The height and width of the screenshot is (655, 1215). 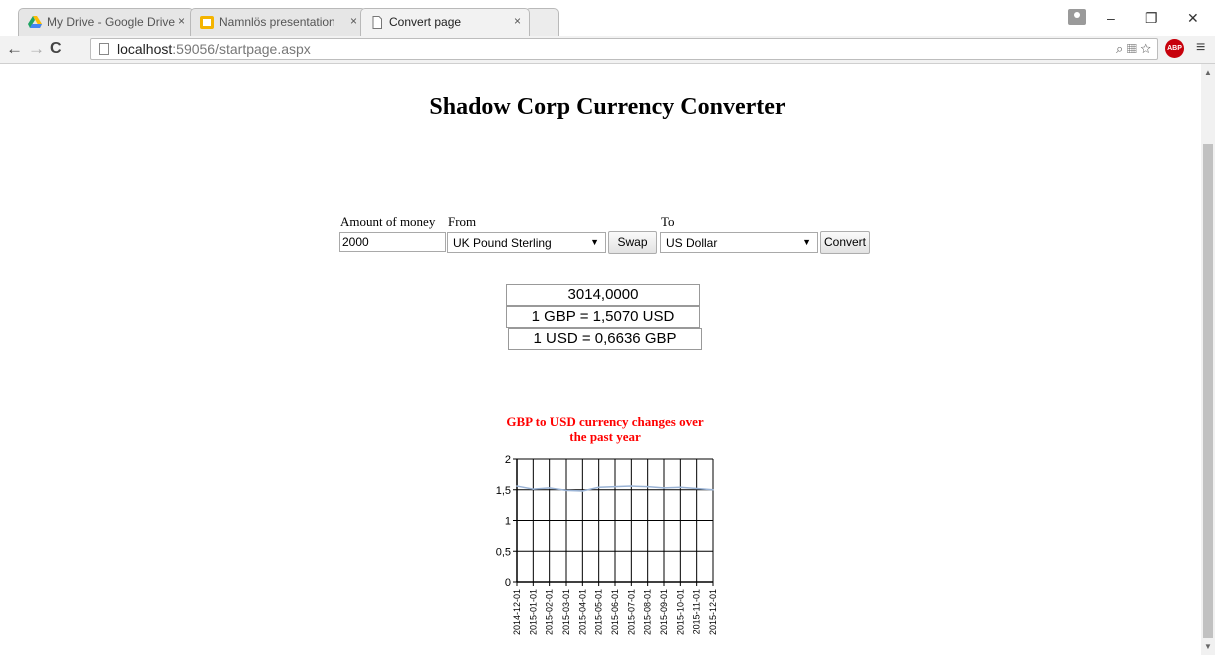 What do you see at coordinates (680, 612) in the screenshot?
I see `x-tick-label: 2015-10-01` at bounding box center [680, 612].